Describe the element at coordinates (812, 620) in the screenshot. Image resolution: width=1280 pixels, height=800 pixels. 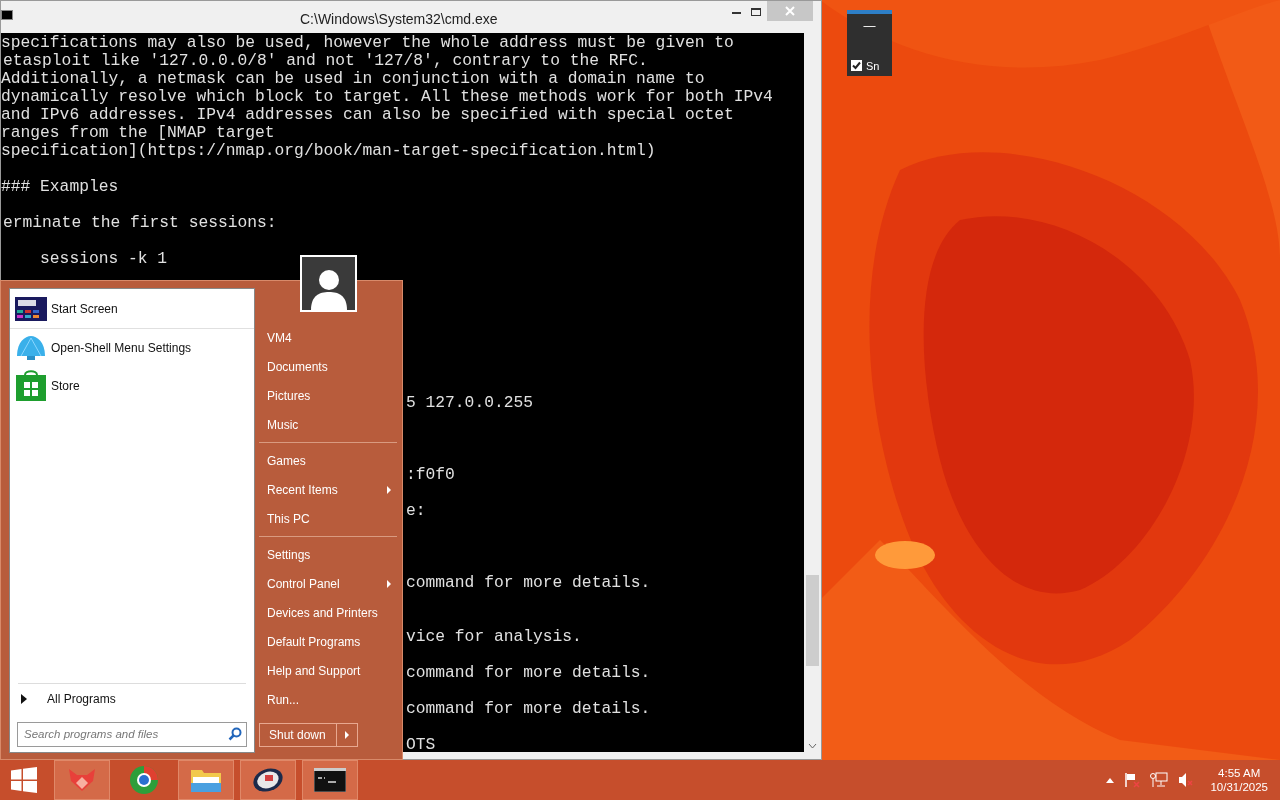
I see `scrollbar-thumb` at that location.